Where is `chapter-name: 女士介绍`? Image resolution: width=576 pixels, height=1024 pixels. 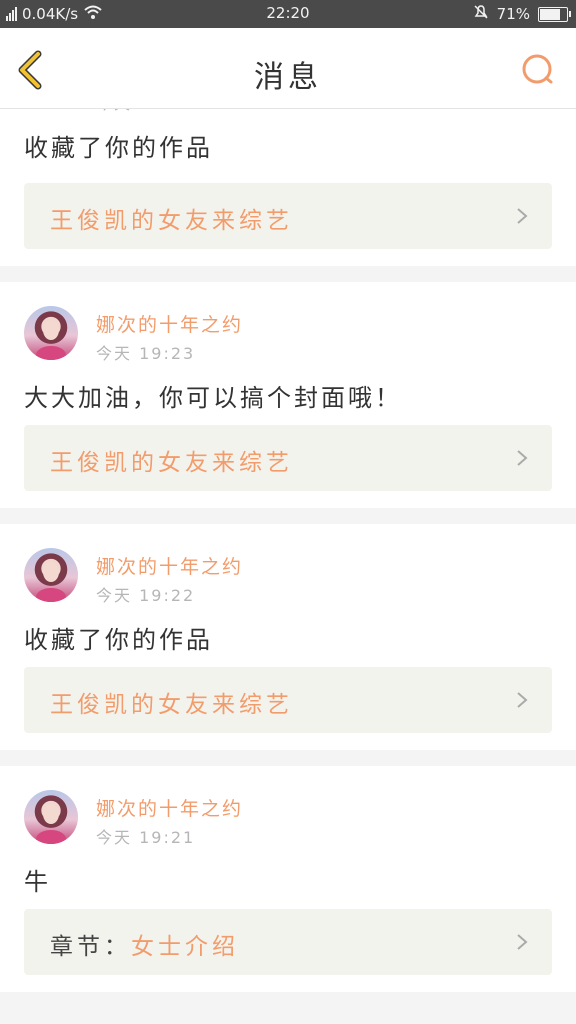 chapter-name: 女士介绍 is located at coordinates (185, 947).